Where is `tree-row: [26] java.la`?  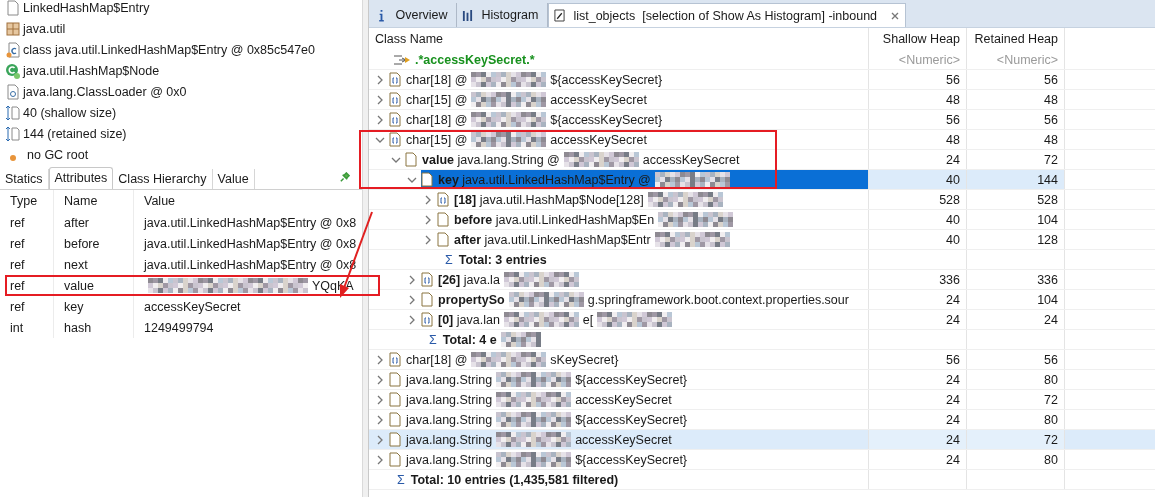
tree-row: [26] java.la is located at coordinates (644, 279).